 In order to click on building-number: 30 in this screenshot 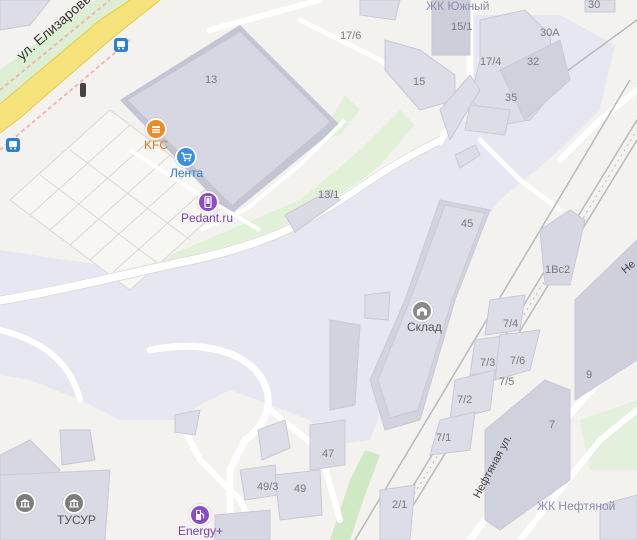, I will do `click(594, 5)`.